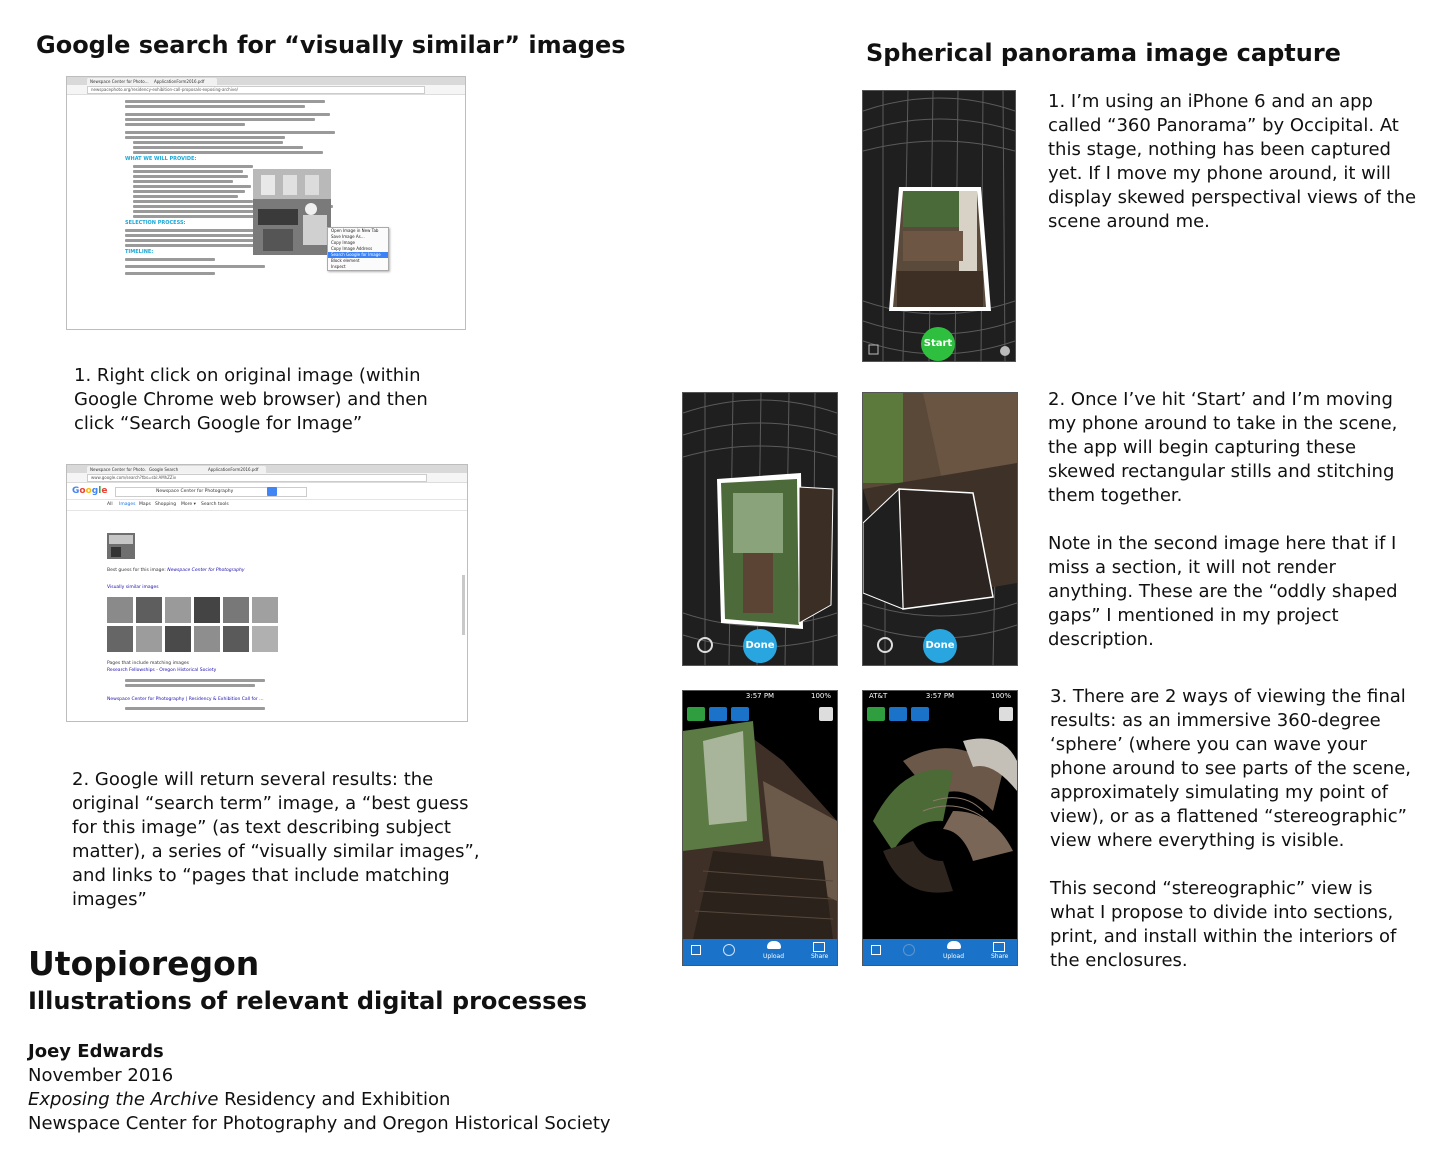  I want to click on pages-heading: Pages that include matching images, so click(148, 663).